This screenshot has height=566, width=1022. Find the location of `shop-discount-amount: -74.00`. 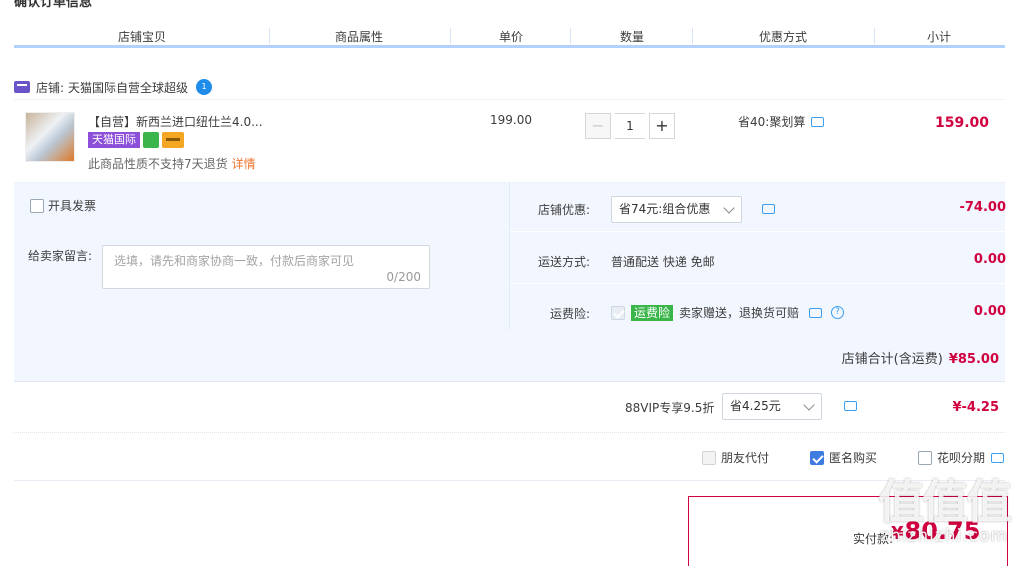

shop-discount-amount: -74.00 is located at coordinates (982, 207).